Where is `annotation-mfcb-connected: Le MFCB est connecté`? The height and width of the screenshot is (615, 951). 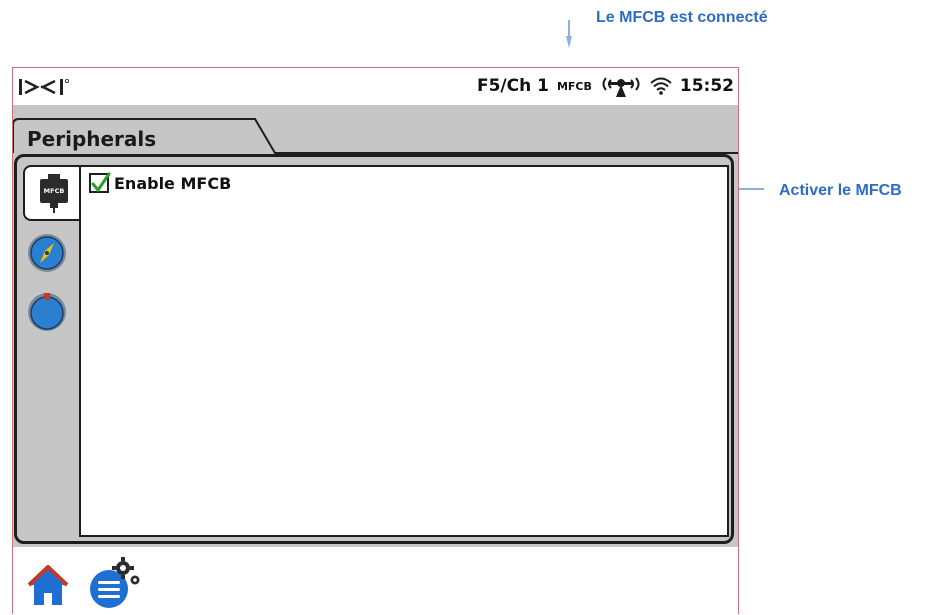
annotation-mfcb-connected: Le MFCB est connecté is located at coordinates (682, 17).